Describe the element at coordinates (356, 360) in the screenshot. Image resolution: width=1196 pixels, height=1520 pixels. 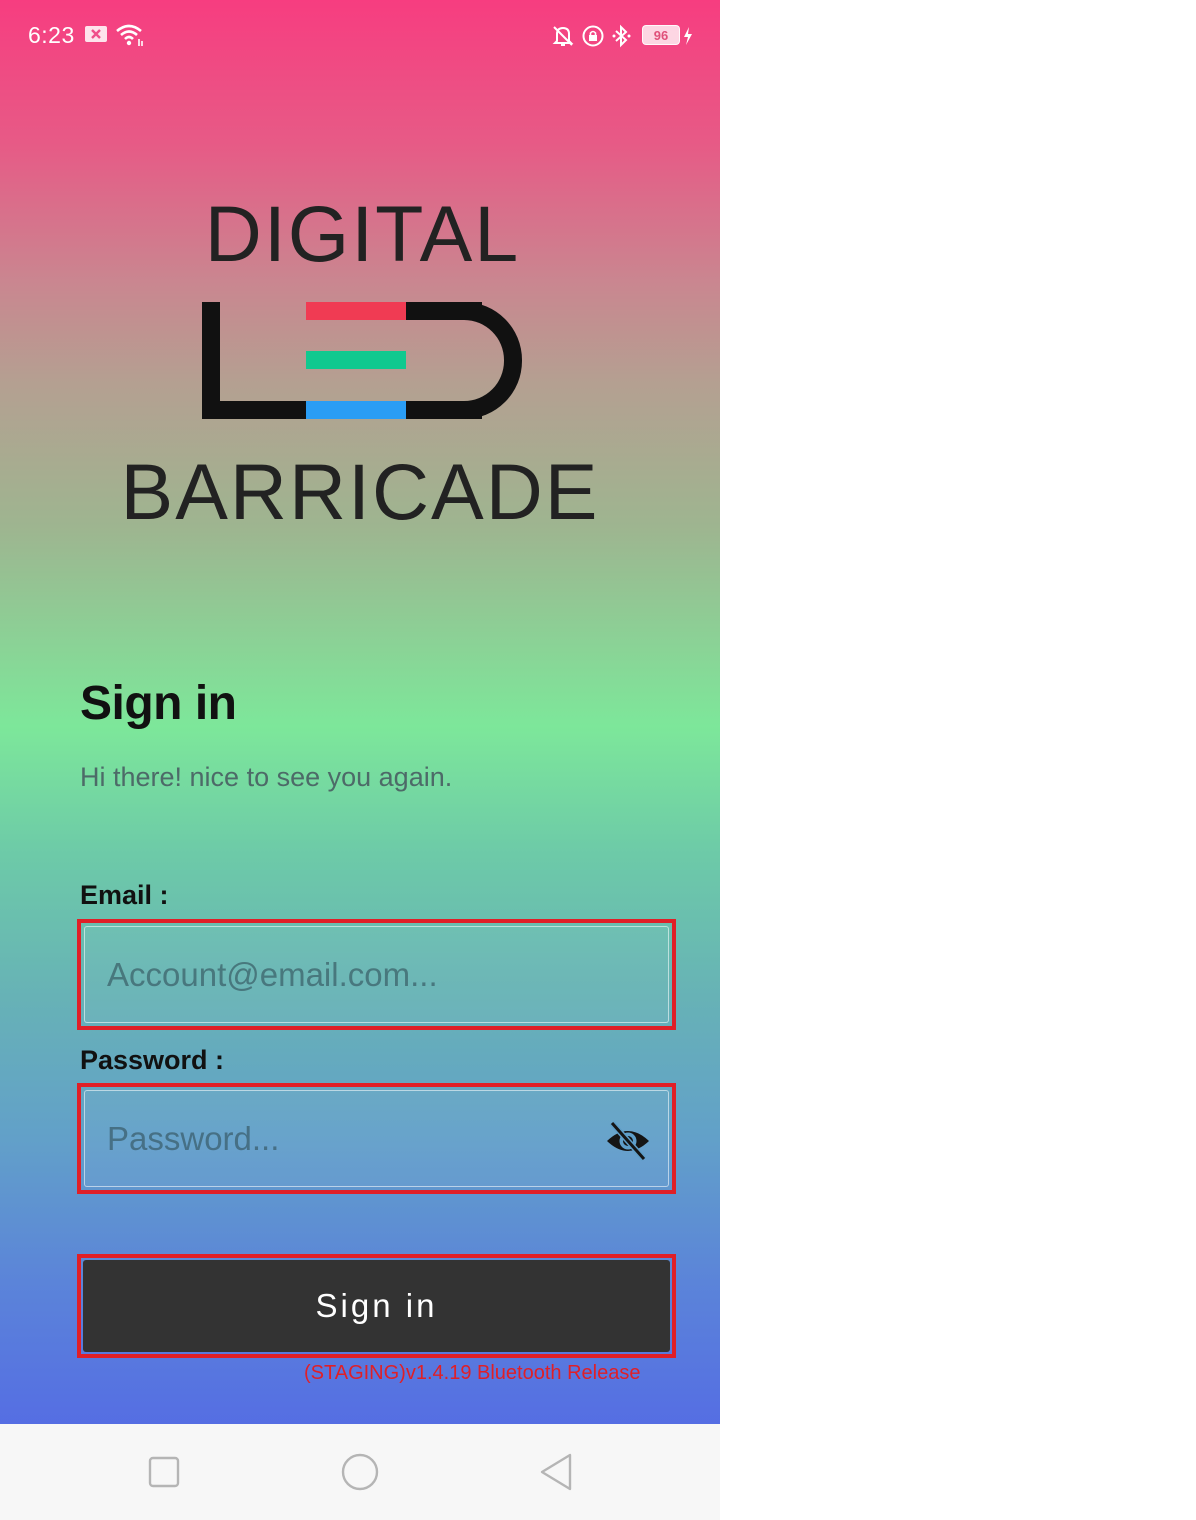
I see `logo-green-bar` at that location.